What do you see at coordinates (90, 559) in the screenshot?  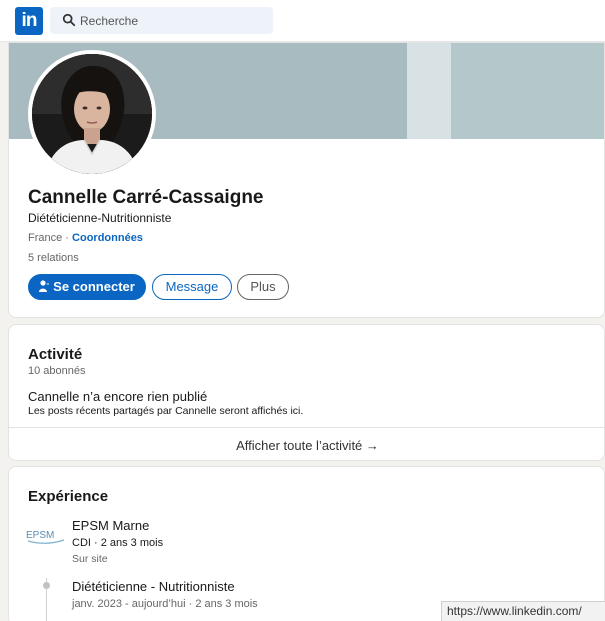 I see `work-location-type: Sur site` at bounding box center [90, 559].